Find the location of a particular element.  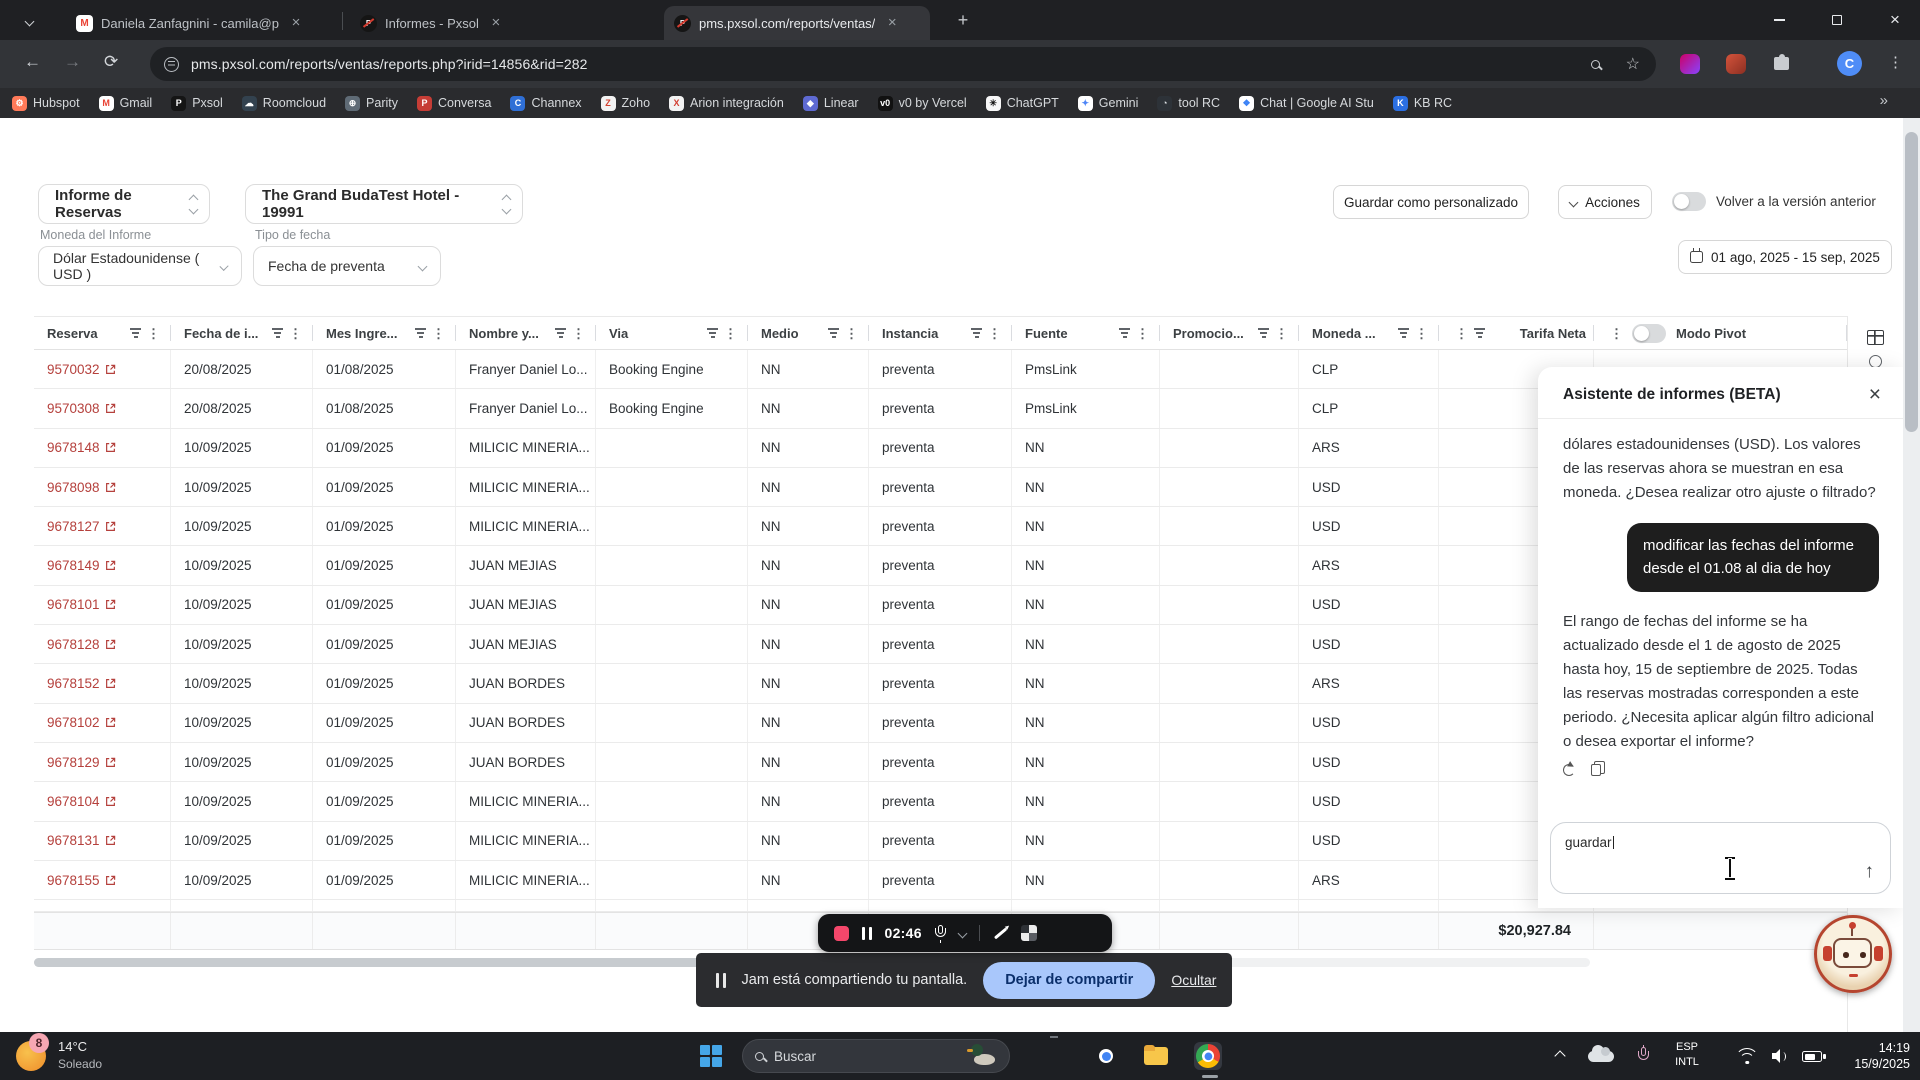

bookmark-item: ❖ Chat | Google AI Stu is located at coordinates (1306, 103).